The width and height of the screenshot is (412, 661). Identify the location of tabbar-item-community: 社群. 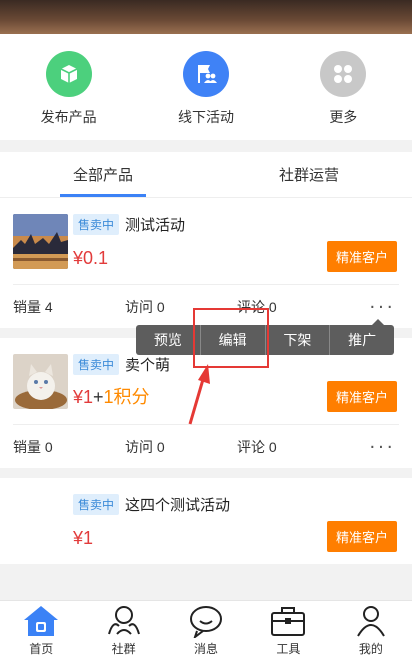
(123, 631).